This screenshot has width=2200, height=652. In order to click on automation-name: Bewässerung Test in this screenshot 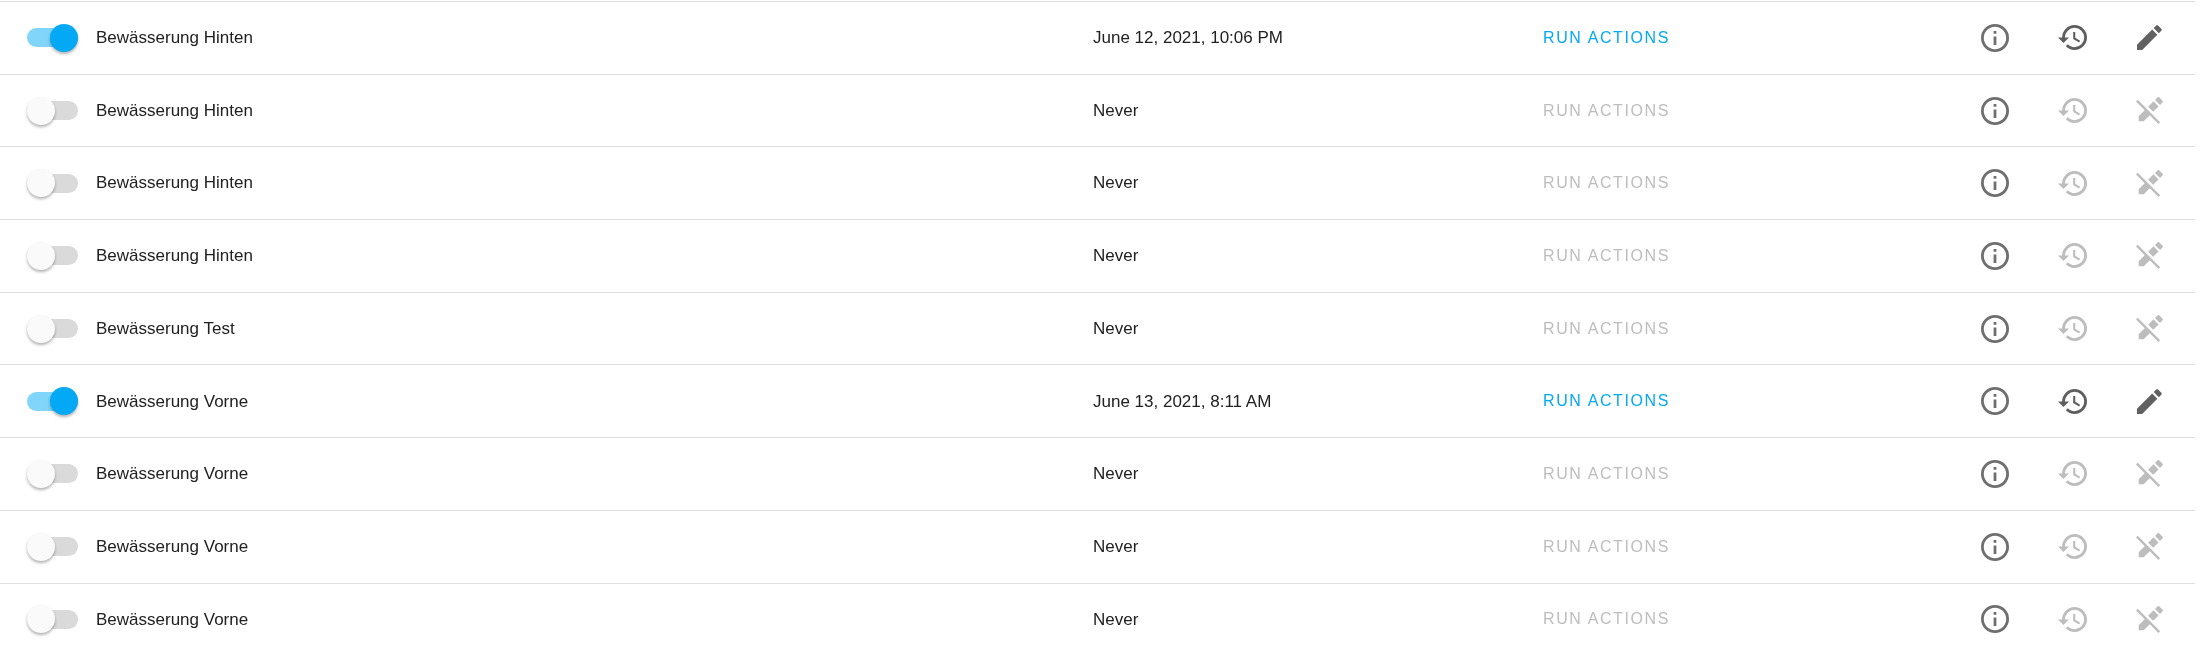, I will do `click(166, 328)`.